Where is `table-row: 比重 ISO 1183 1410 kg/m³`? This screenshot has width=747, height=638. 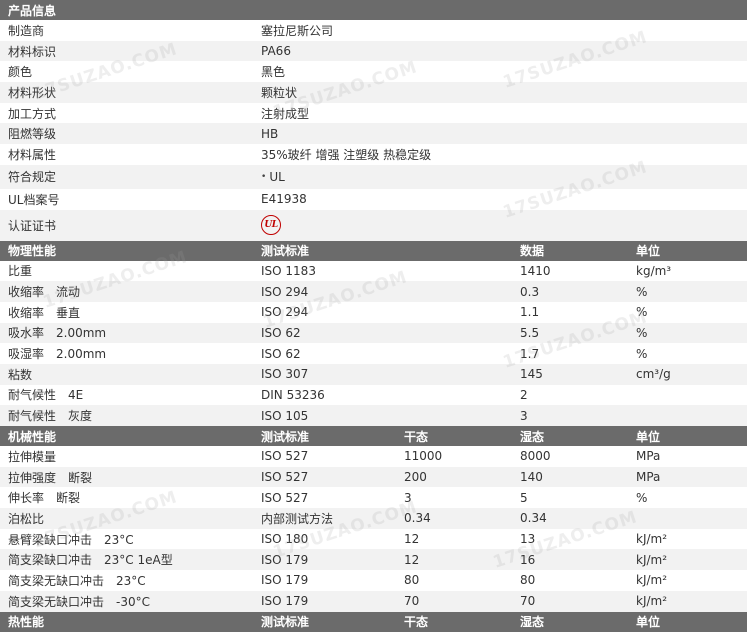 table-row: 比重 ISO 1183 1410 kg/m³ is located at coordinates (373, 271).